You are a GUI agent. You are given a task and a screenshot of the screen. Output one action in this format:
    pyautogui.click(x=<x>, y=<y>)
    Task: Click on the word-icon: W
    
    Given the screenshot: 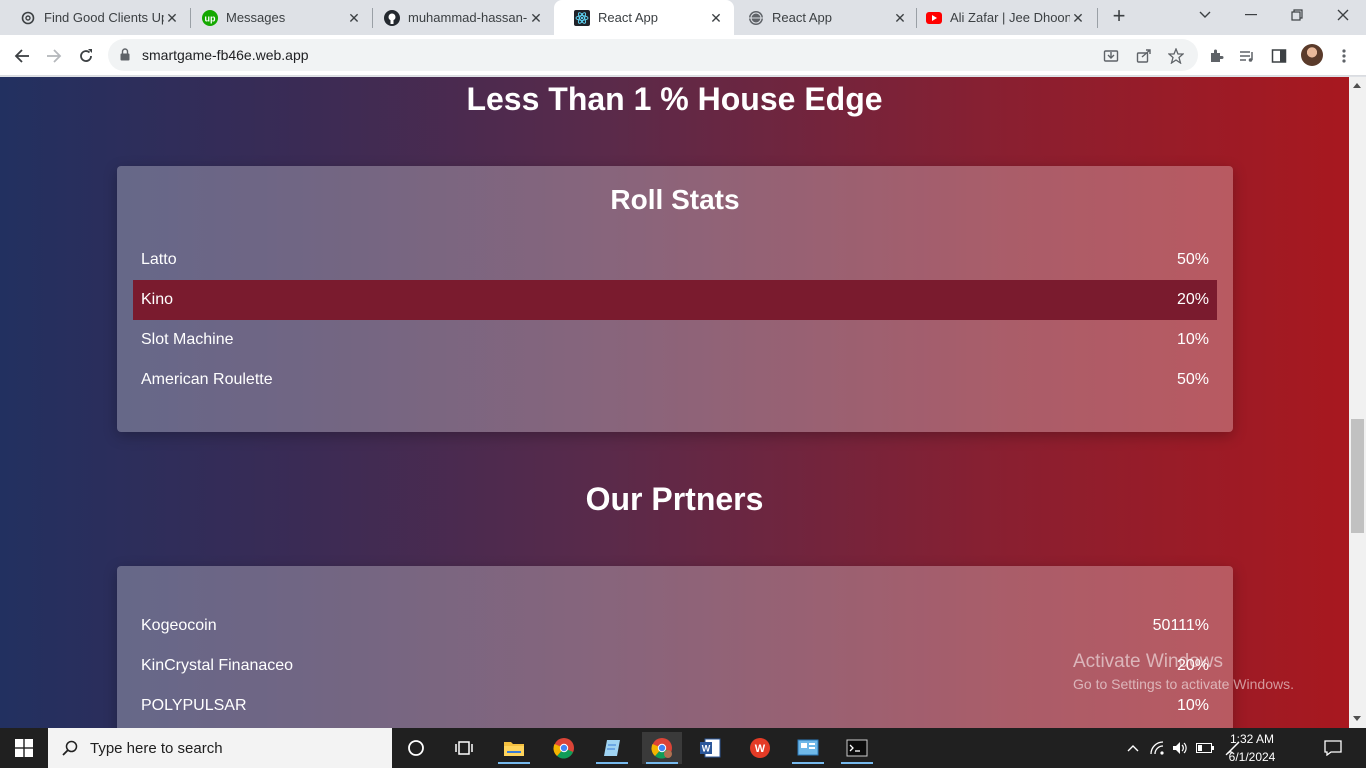 What is the action you would take?
    pyautogui.click(x=710, y=748)
    